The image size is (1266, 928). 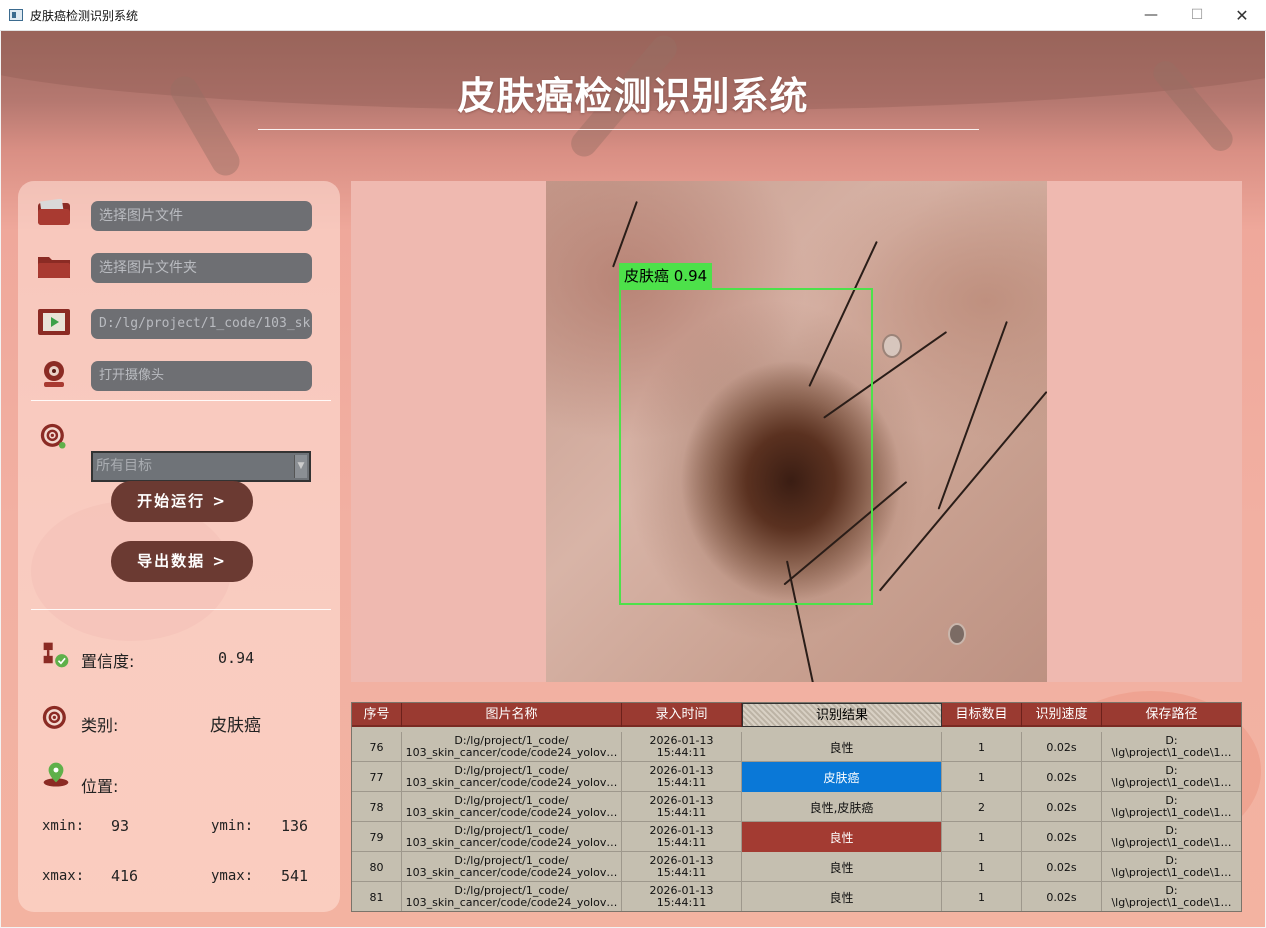 What do you see at coordinates (54, 374) in the screenshot?
I see `camera-icon` at bounding box center [54, 374].